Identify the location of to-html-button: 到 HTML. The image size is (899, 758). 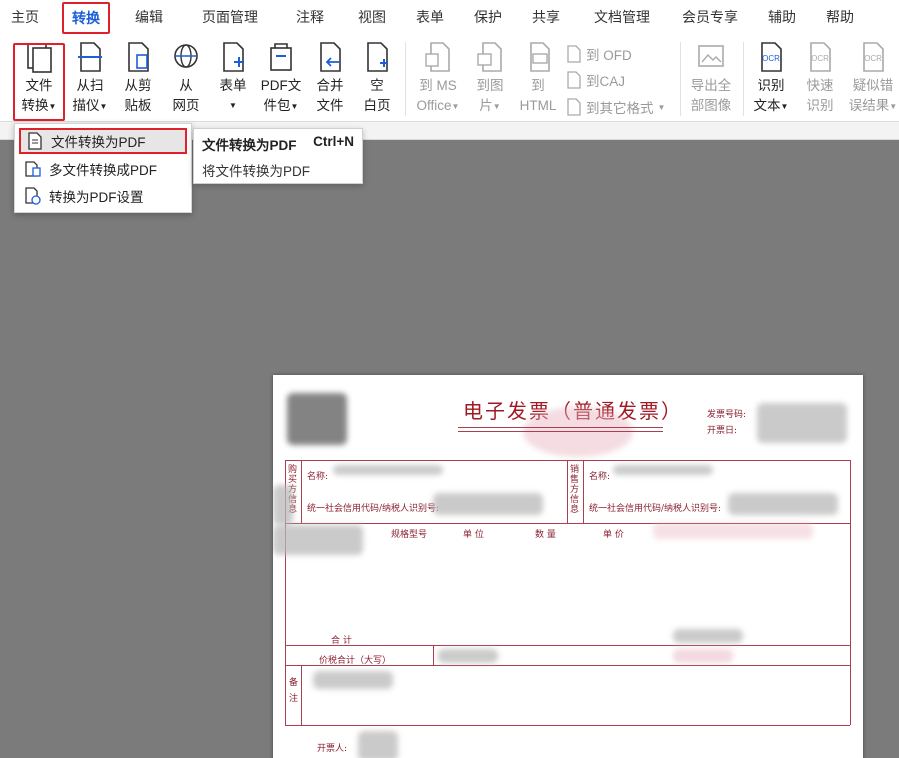
(538, 78).